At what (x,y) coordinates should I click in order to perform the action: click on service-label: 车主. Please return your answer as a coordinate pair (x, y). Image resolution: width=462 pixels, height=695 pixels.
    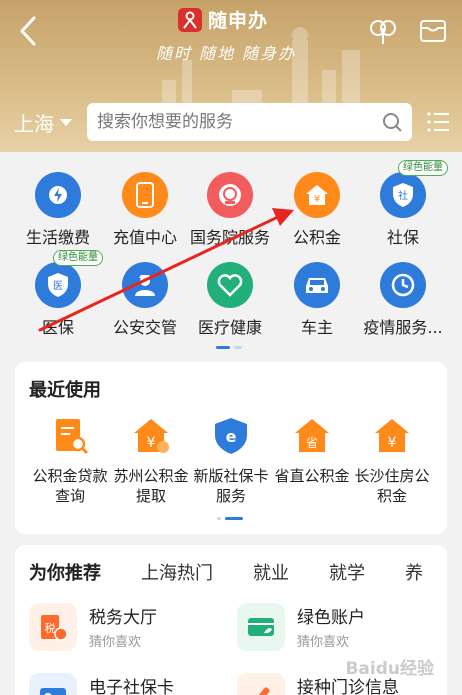
    Looking at the image, I should click on (316, 327).